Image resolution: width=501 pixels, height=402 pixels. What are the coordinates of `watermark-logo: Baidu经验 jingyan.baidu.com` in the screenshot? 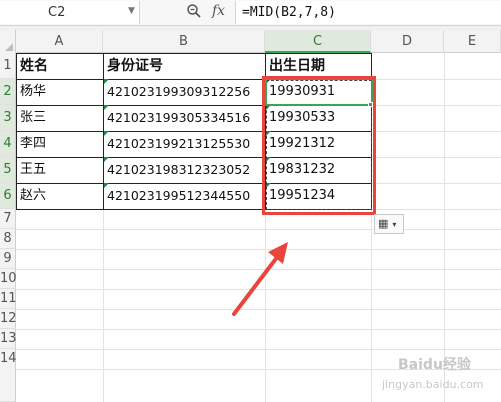 It's located at (438, 375).